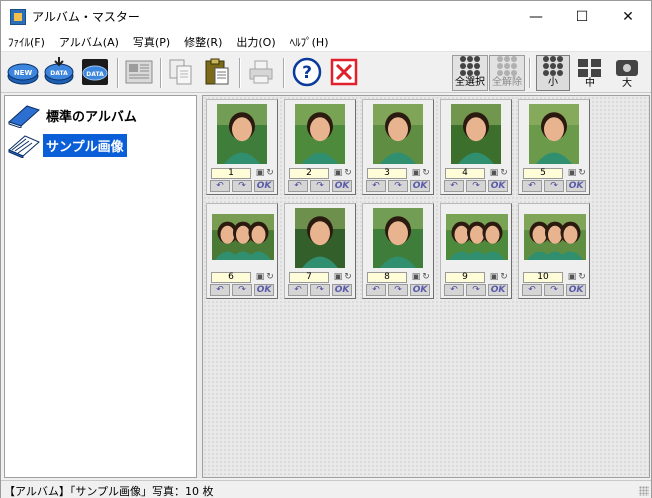 This screenshot has width=652, height=498. I want to click on photo-thumbnail: 1 ▣ ↻ ↶ ↷ OK, so click(242, 147).